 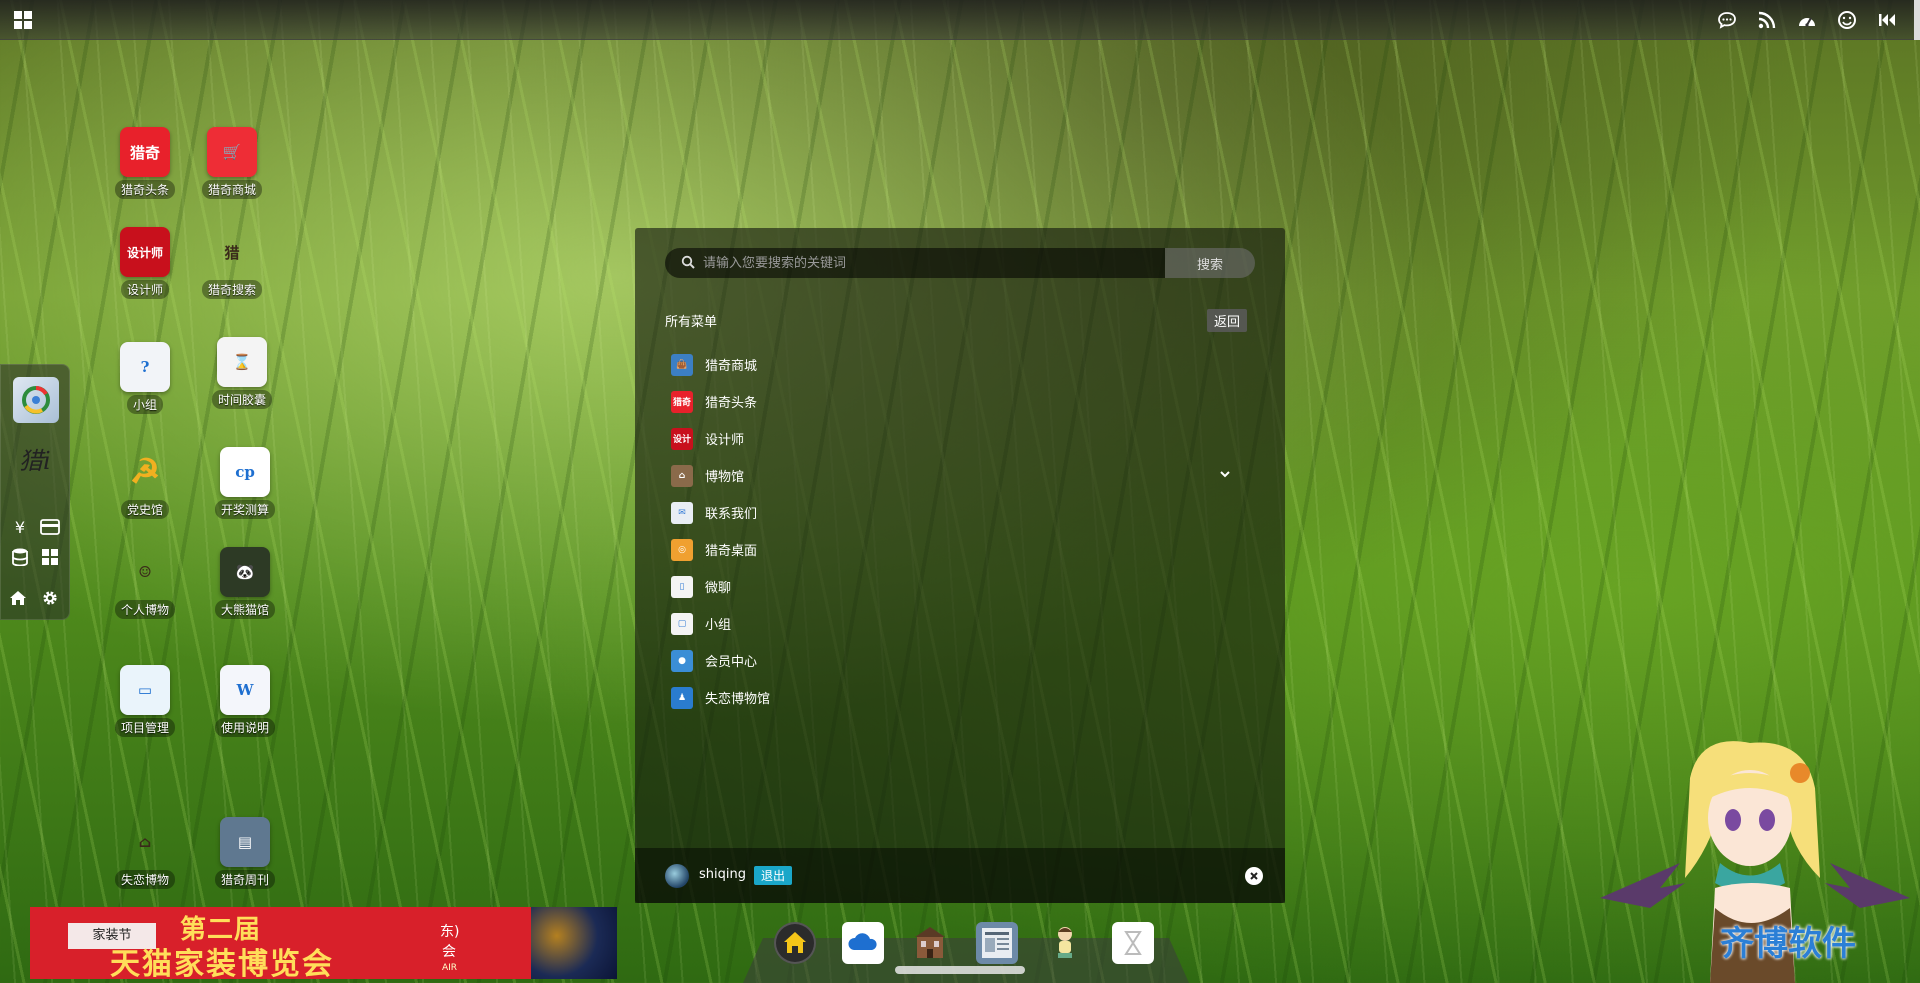 I want to click on desktop-icon-cartoon-person: ☺ 个人博物, so click(x=145, y=583).